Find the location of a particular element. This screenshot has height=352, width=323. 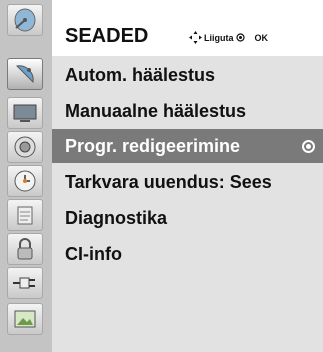

calendar-icon is located at coordinates (25, 215).